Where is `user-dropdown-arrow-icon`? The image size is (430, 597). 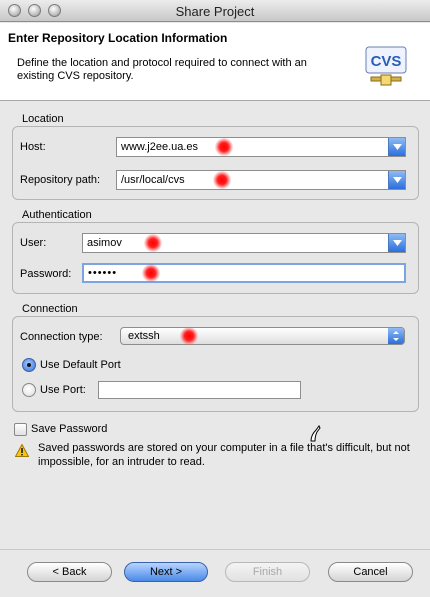
user-dropdown-arrow-icon is located at coordinates (396, 243).